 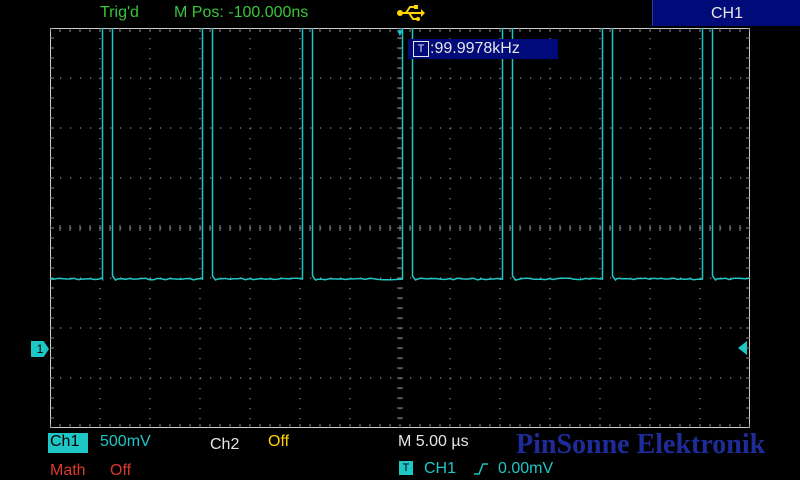 I want to click on frequency-readout: T :99.9978kHz, so click(x=483, y=49).